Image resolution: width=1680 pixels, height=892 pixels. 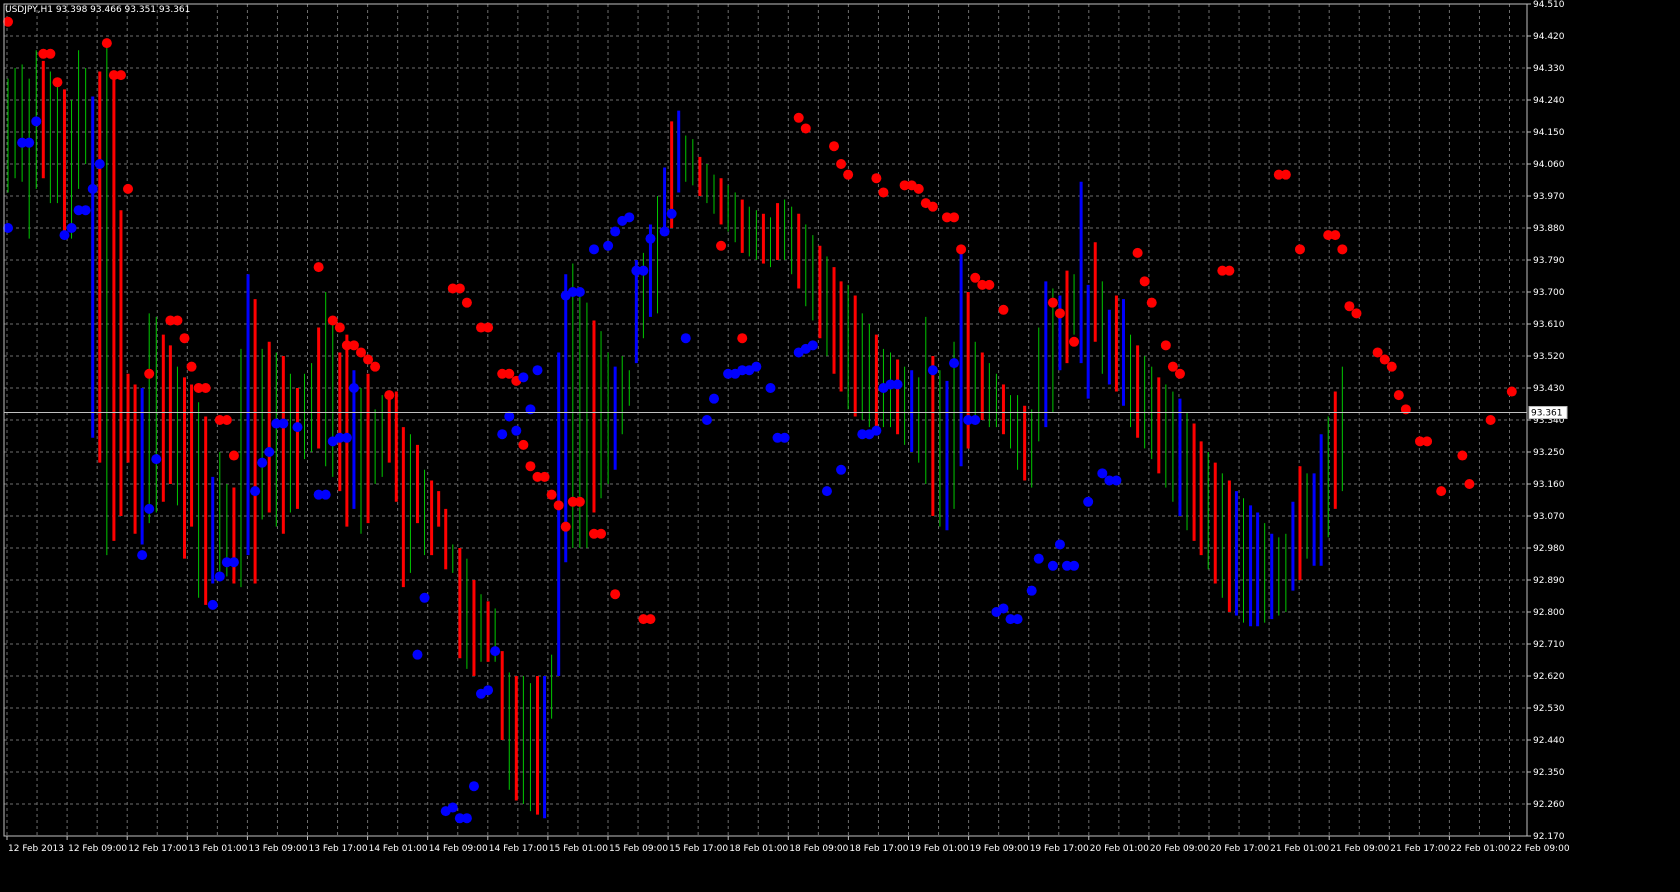 I want to click on y-tick-label: 93.970, so click(x=1549, y=197).